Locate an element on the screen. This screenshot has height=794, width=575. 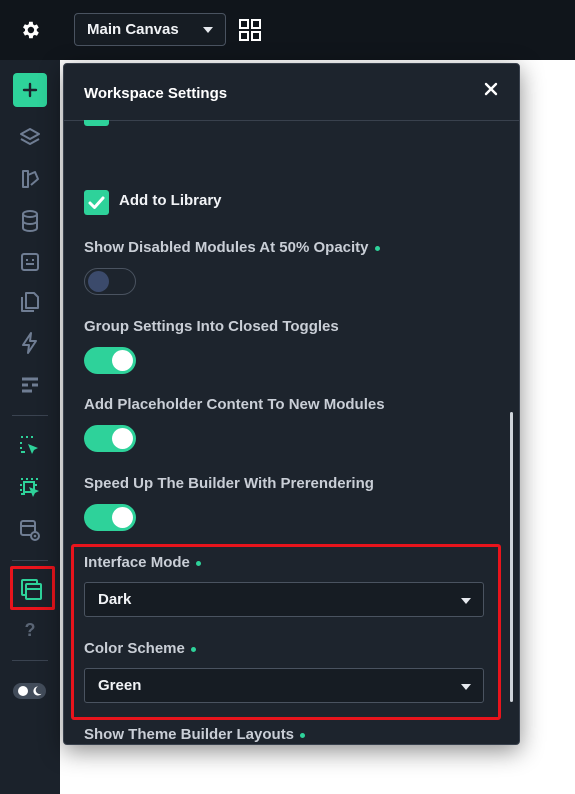
previous-toggle-peek is located at coordinates (96, 123).